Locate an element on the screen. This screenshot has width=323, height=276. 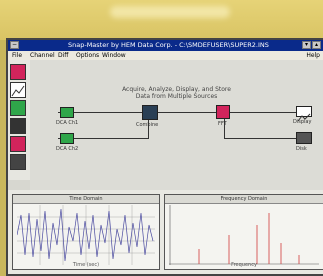
tool-palette is located at coordinates (19, 120).